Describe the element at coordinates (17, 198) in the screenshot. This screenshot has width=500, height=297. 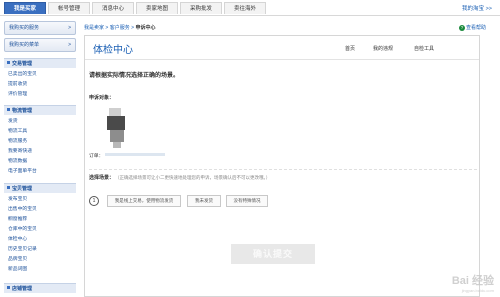
I see `sidebar-item-publish-item: 发布宝贝` at that location.